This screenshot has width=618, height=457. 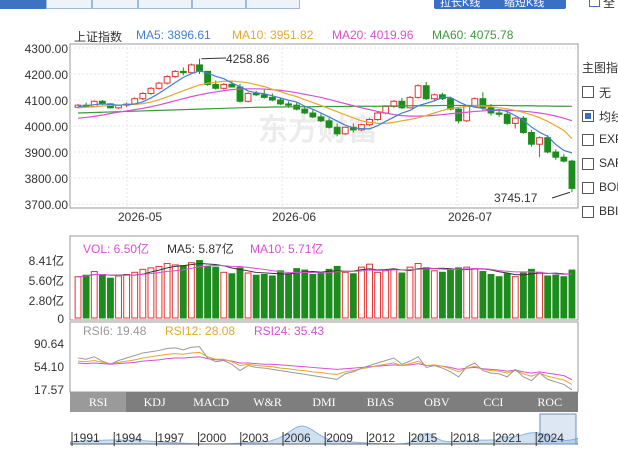 I want to click on option-ma-checkbox, so click(x=588, y=116).